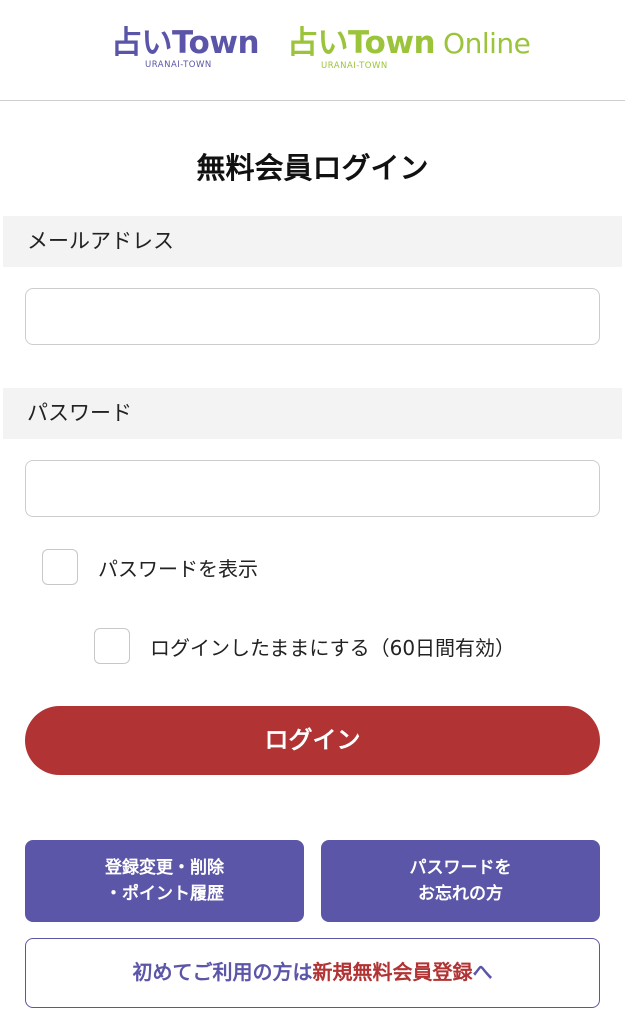  I want to click on email-input, so click(312, 316).